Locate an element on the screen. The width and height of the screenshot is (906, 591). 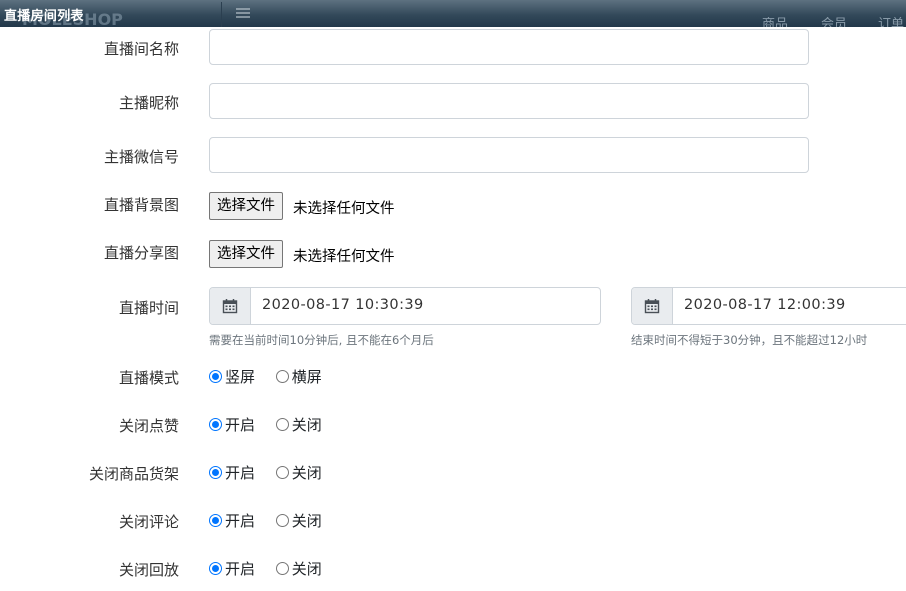
start-time-picker: 2020-08-17 10:30:39 is located at coordinates (405, 306).